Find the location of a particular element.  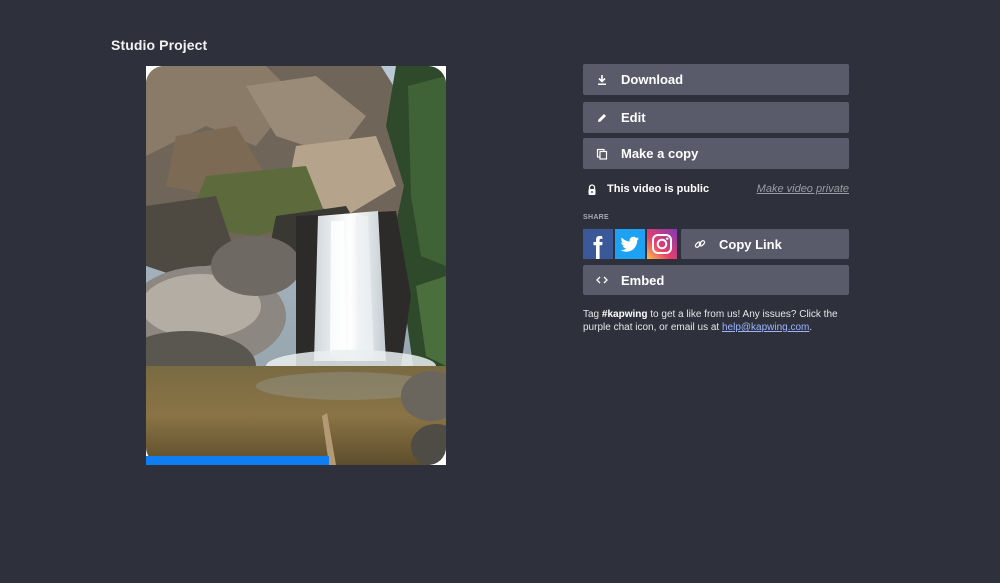

share-heading: SHARE is located at coordinates (596, 217).